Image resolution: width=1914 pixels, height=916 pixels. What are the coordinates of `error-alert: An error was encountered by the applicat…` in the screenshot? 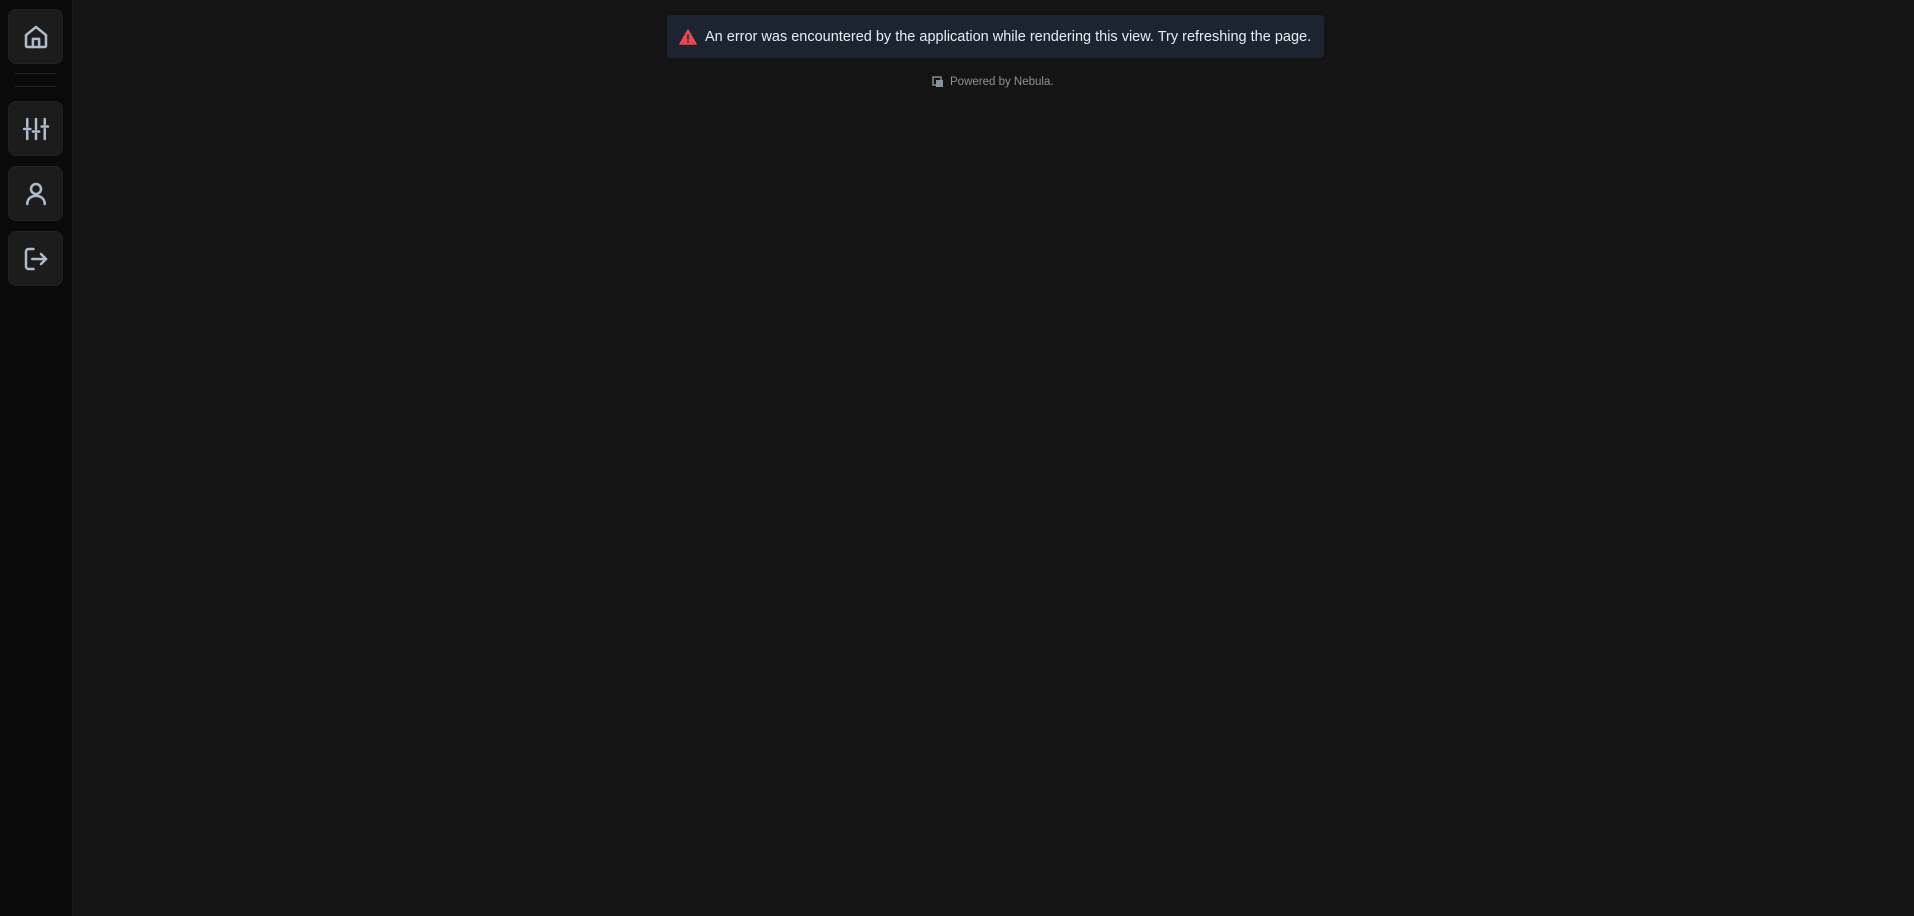 It's located at (995, 36).